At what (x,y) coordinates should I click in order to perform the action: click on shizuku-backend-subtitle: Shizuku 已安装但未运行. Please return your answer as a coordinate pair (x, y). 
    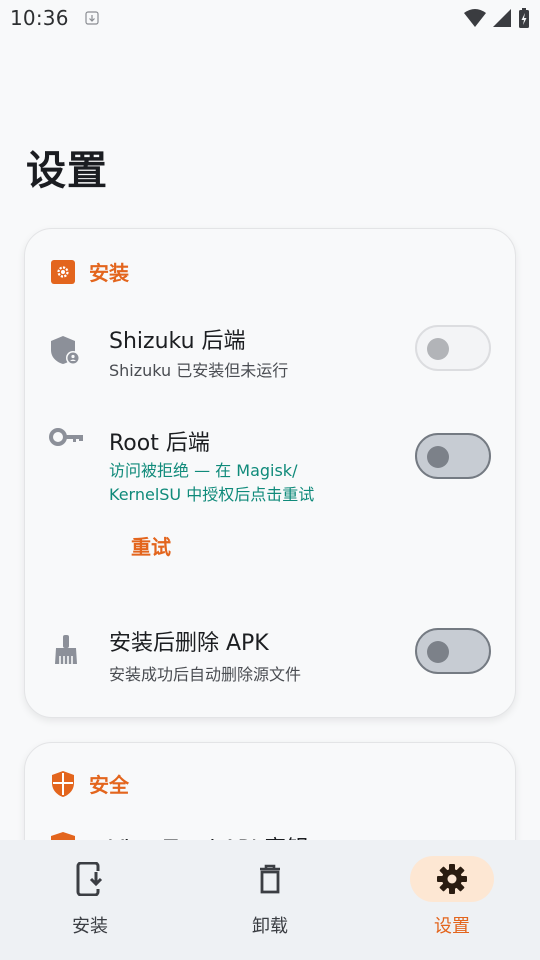
    Looking at the image, I should click on (199, 370).